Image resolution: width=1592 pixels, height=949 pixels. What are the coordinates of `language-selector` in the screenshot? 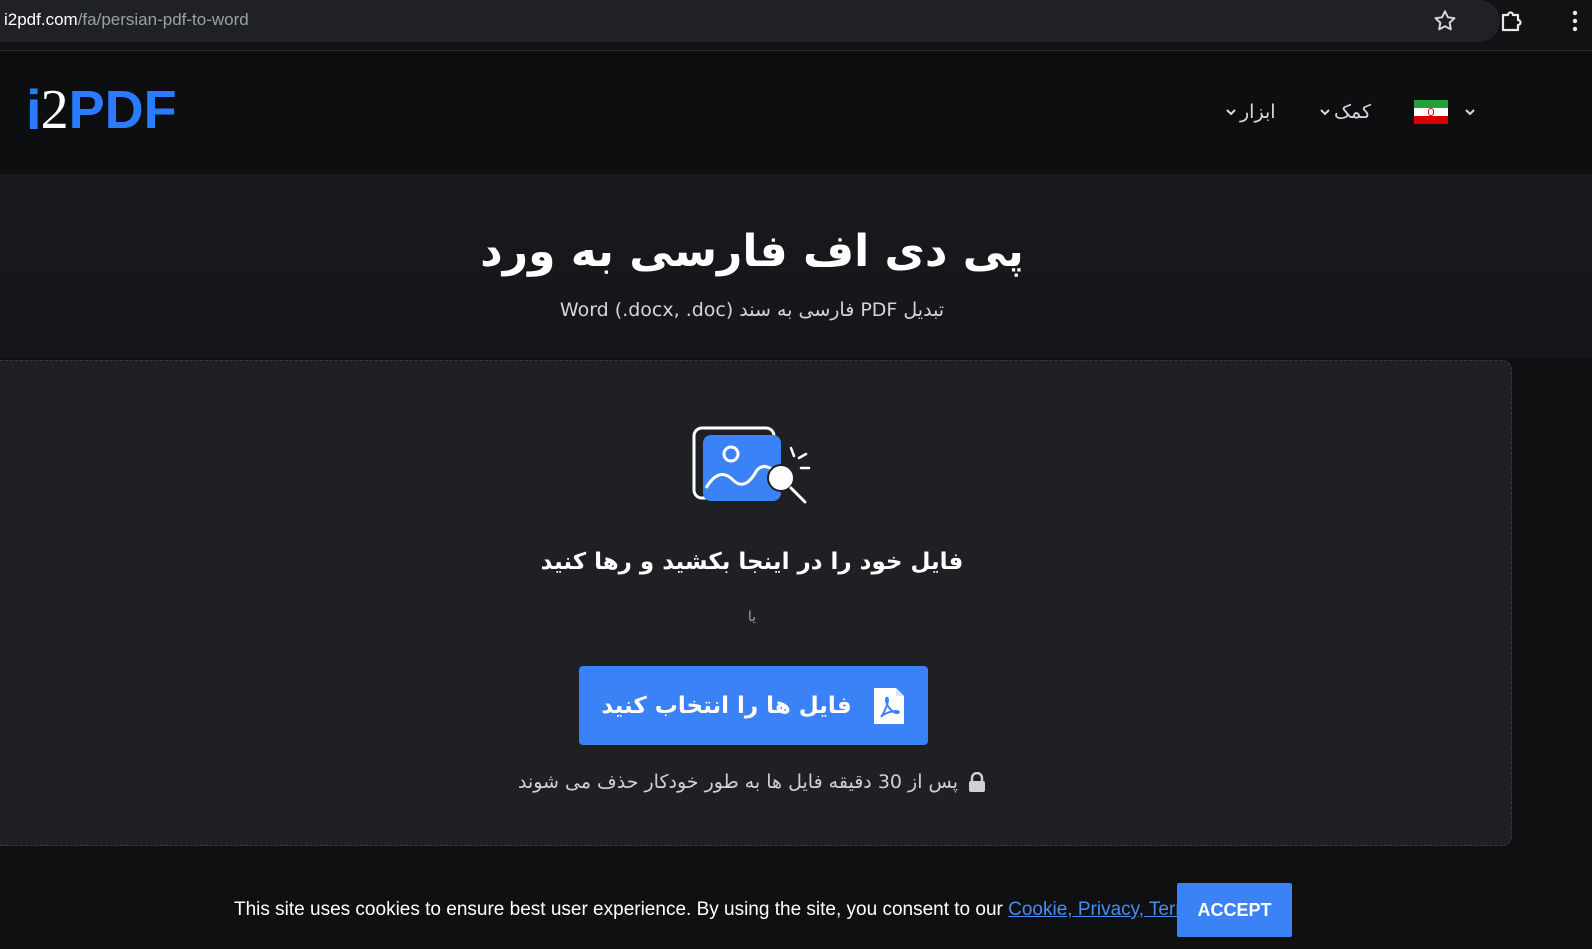 It's located at (1445, 112).